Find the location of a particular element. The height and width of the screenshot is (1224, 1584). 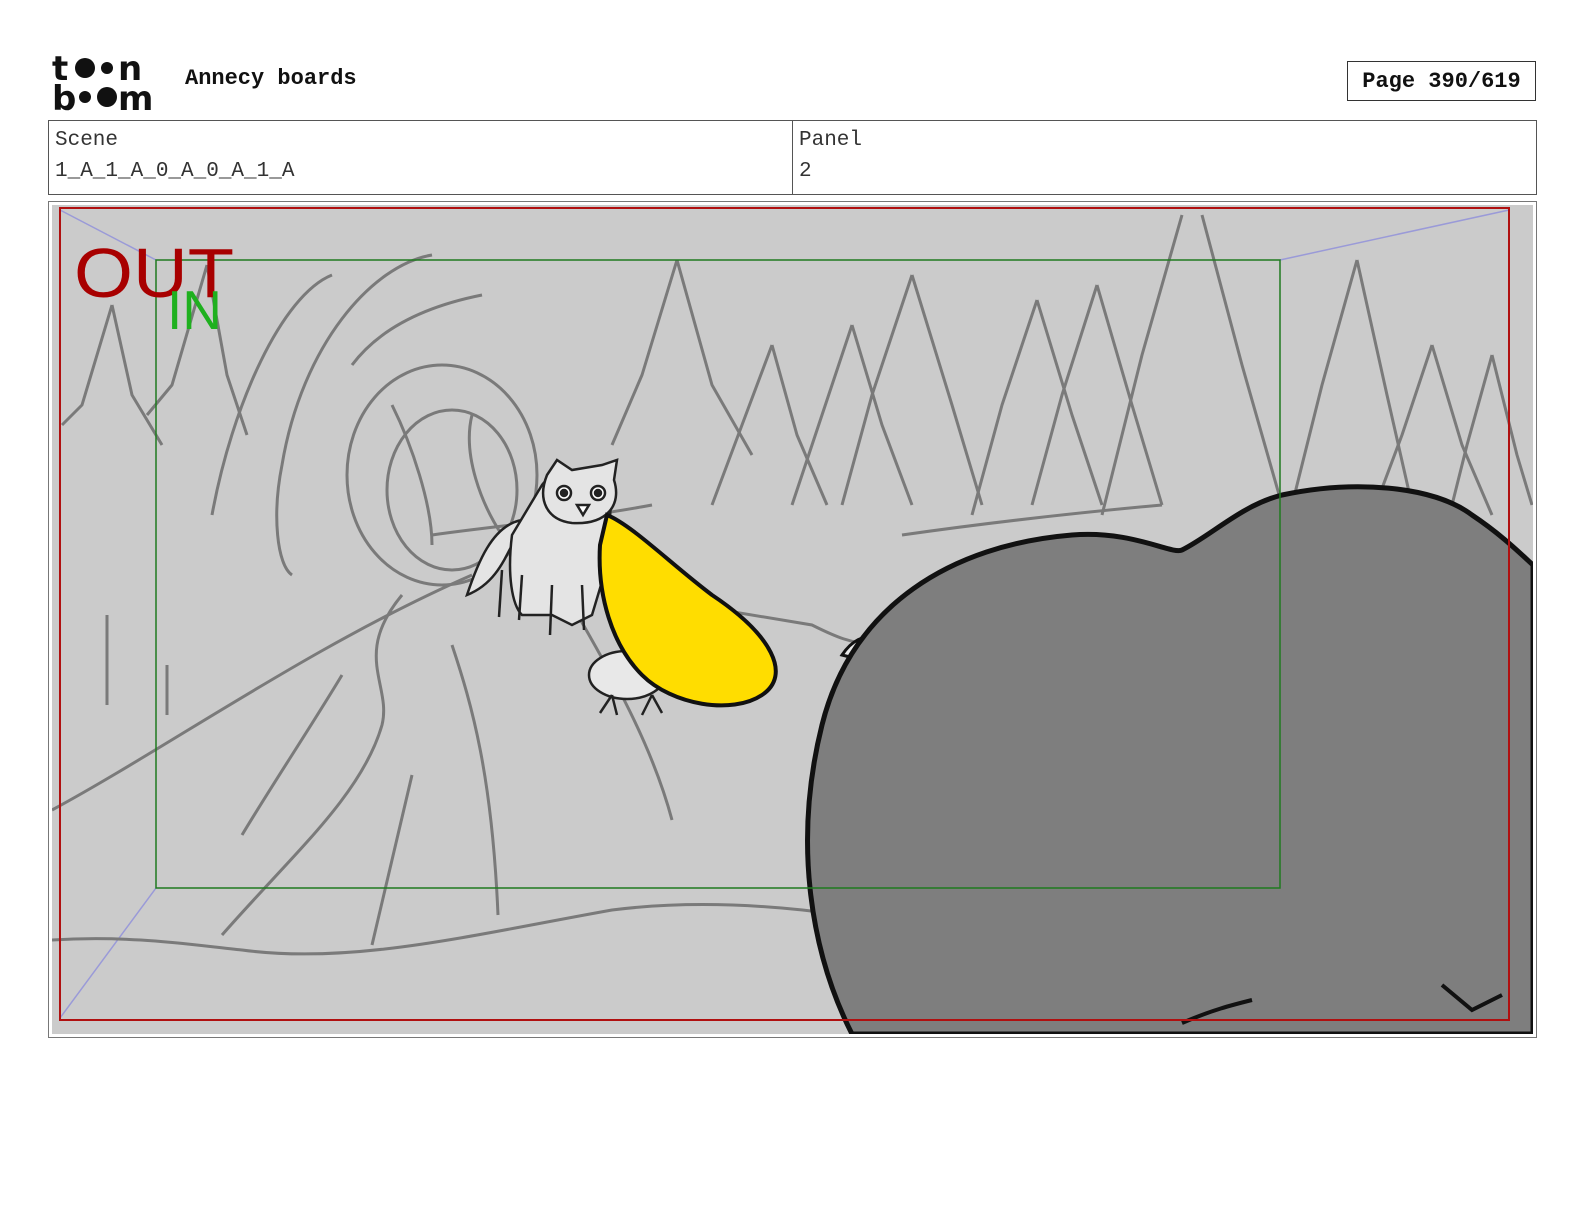

scene-cell: Scene 1_A_1_A_0_A_0_A_1_A is located at coordinates (420, 157).